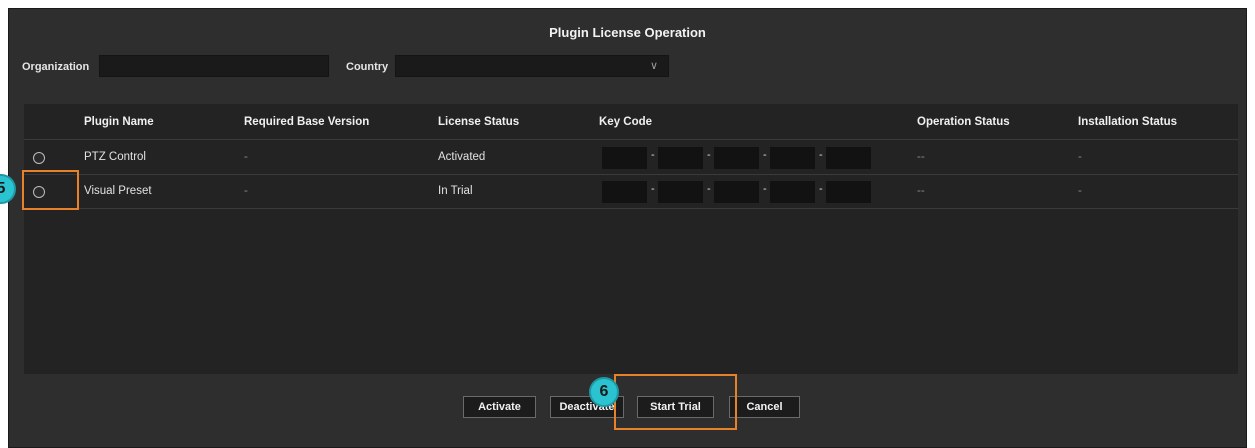 This screenshot has height=448, width=1255. Describe the element at coordinates (50, 190) in the screenshot. I see `highlight-box-radio` at that location.